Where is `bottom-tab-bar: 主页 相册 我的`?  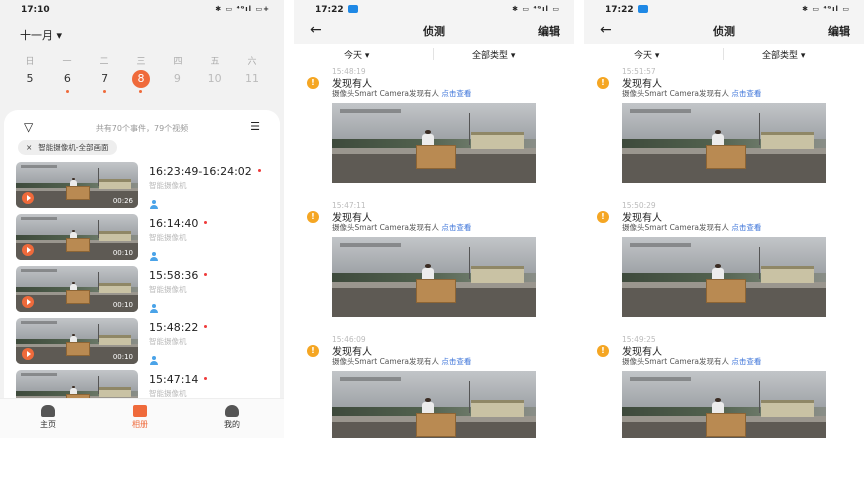
bottom-tab-bar: 主页 相册 我的 is located at coordinates (142, 418).